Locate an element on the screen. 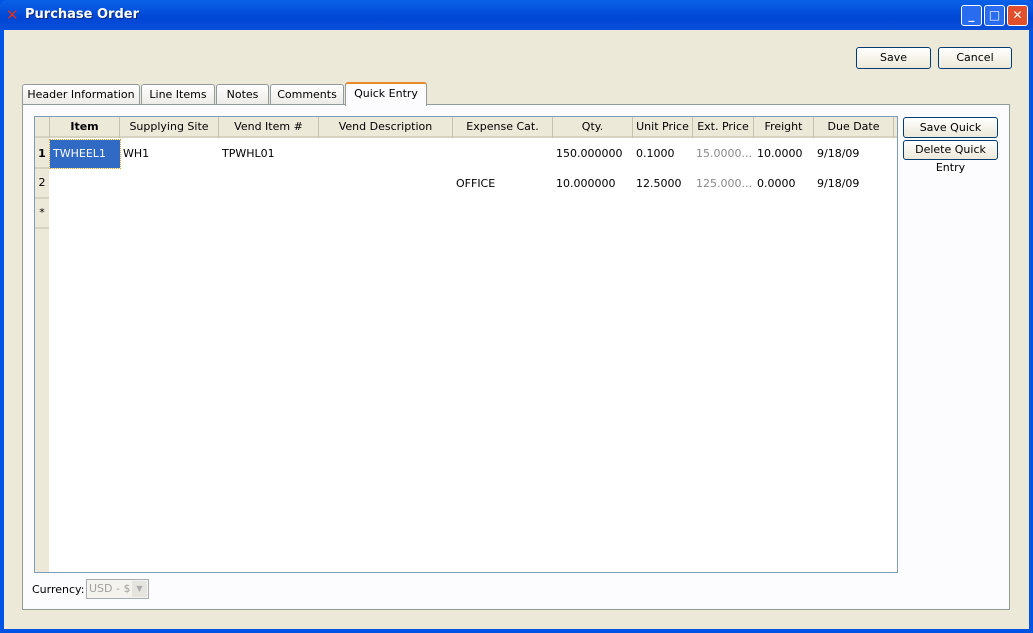 The width and height of the screenshot is (1033, 633). col-item: Item is located at coordinates (85, 127).